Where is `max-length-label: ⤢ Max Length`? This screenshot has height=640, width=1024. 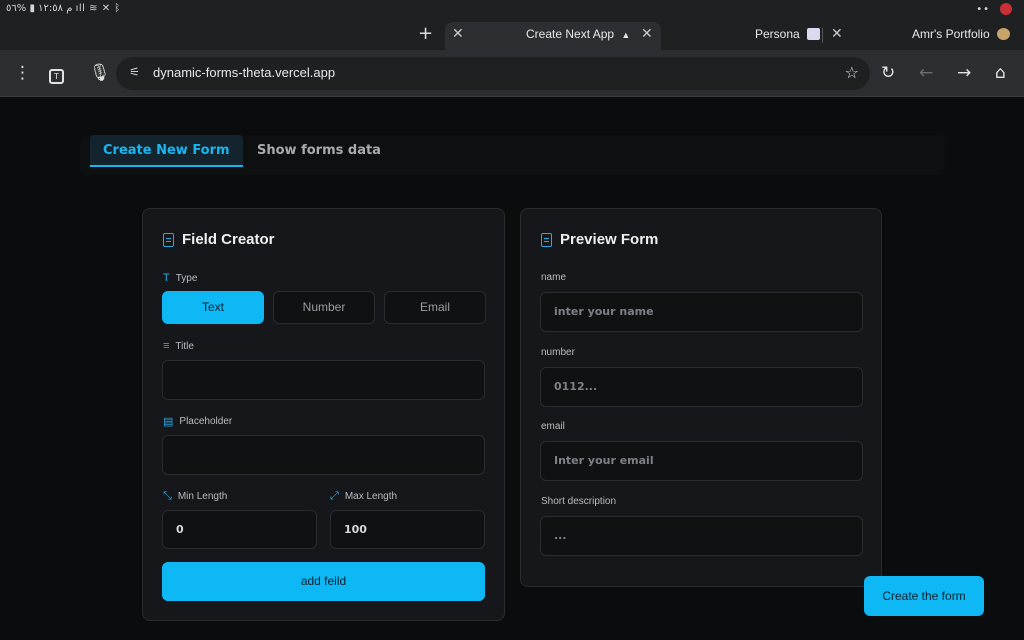
max-length-label: ⤢ Max Length is located at coordinates (363, 496).